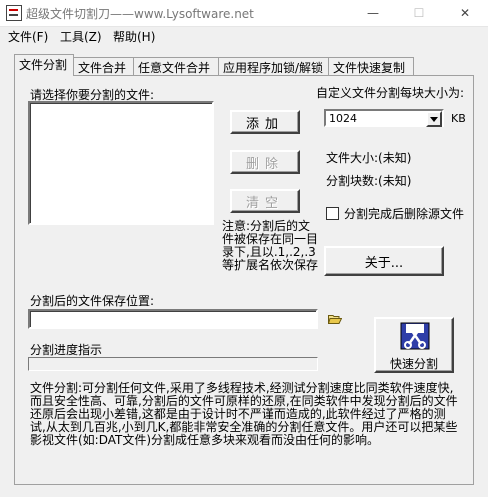  Describe the element at coordinates (176, 66) in the screenshot. I see `tab-any-file-merge: 任意文件合并` at that location.